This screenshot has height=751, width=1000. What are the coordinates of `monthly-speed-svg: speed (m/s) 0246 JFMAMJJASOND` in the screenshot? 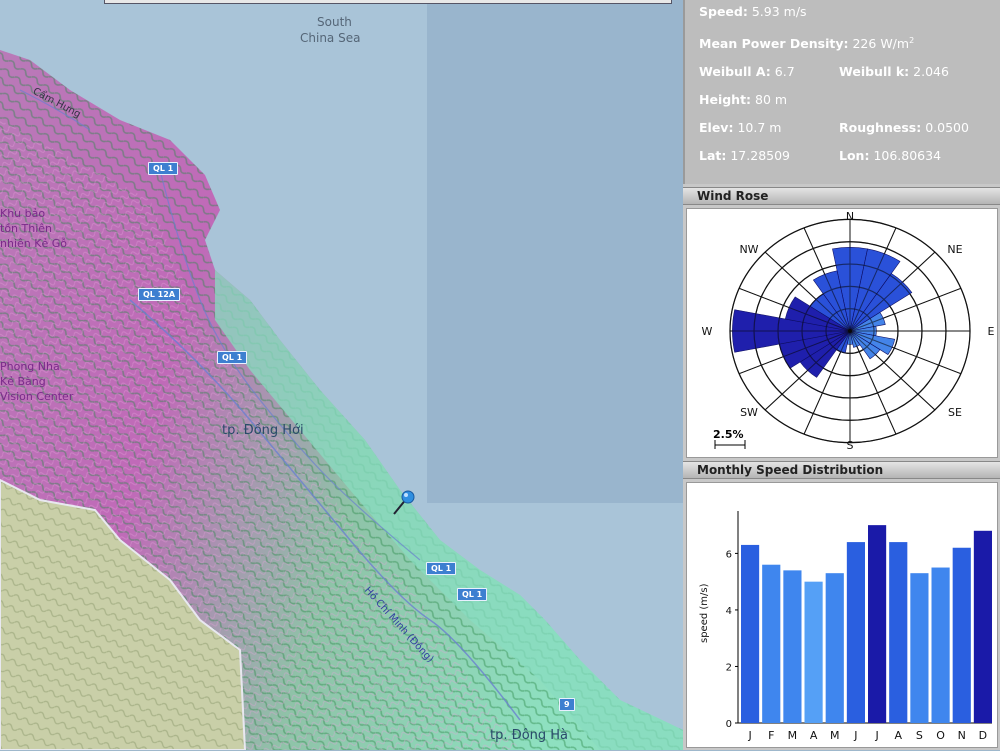 It's located at (845, 626).